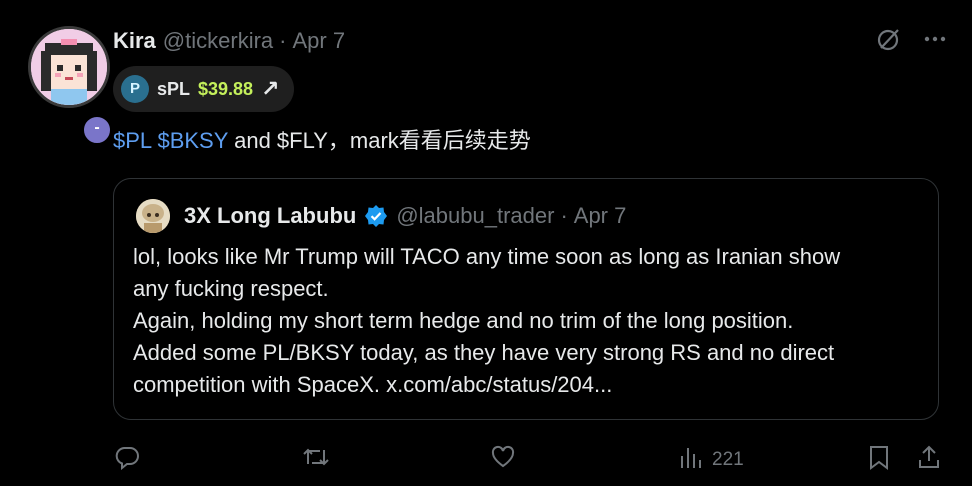 The height and width of the screenshot is (486, 972). I want to click on share-button, so click(929, 460).